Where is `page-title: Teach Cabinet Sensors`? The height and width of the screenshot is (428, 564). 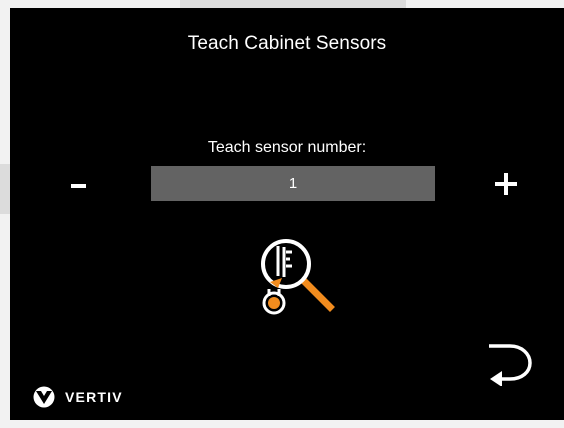 page-title: Teach Cabinet Sensors is located at coordinates (287, 43).